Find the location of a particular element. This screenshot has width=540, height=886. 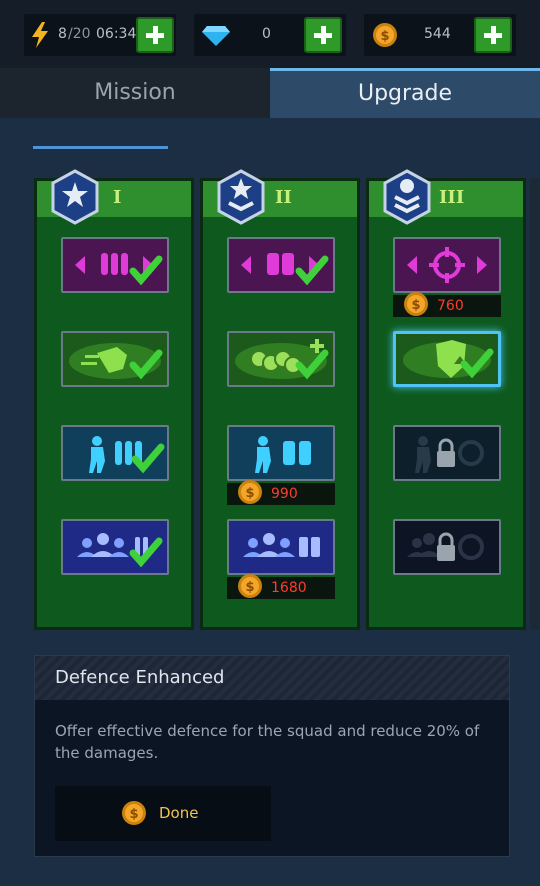

cost-label: $ 760 is located at coordinates (447, 304).